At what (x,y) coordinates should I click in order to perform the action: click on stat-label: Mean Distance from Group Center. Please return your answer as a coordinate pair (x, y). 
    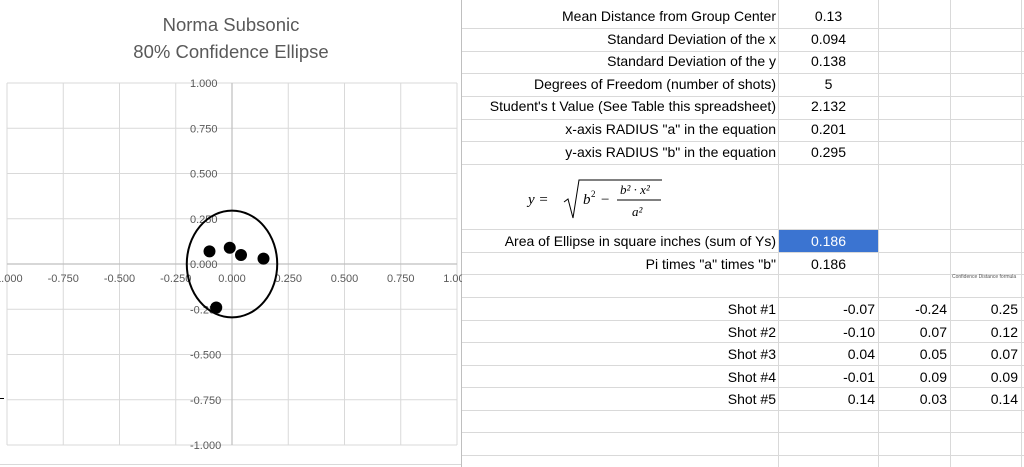
    Looking at the image, I should click on (669, 16).